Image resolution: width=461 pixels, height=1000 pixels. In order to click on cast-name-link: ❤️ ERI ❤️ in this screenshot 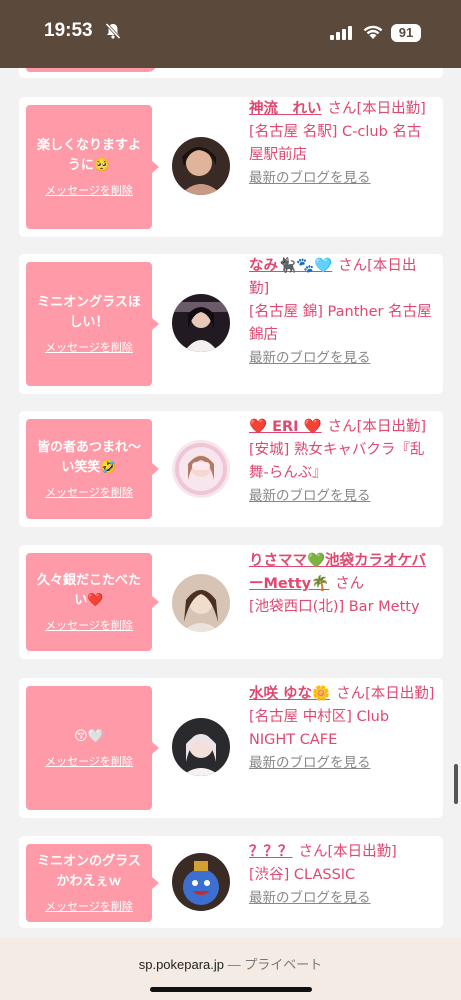, I will do `click(285, 427)`.